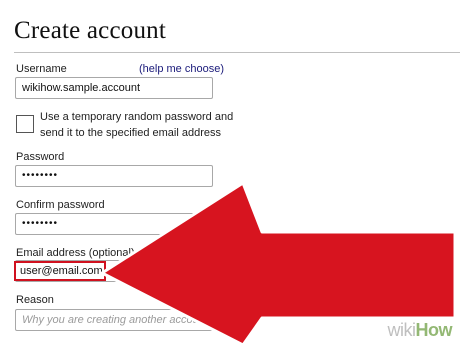 The height and width of the screenshot is (345, 460). What do you see at coordinates (402, 330) in the screenshot?
I see `watermark-wiki: wiki` at bounding box center [402, 330].